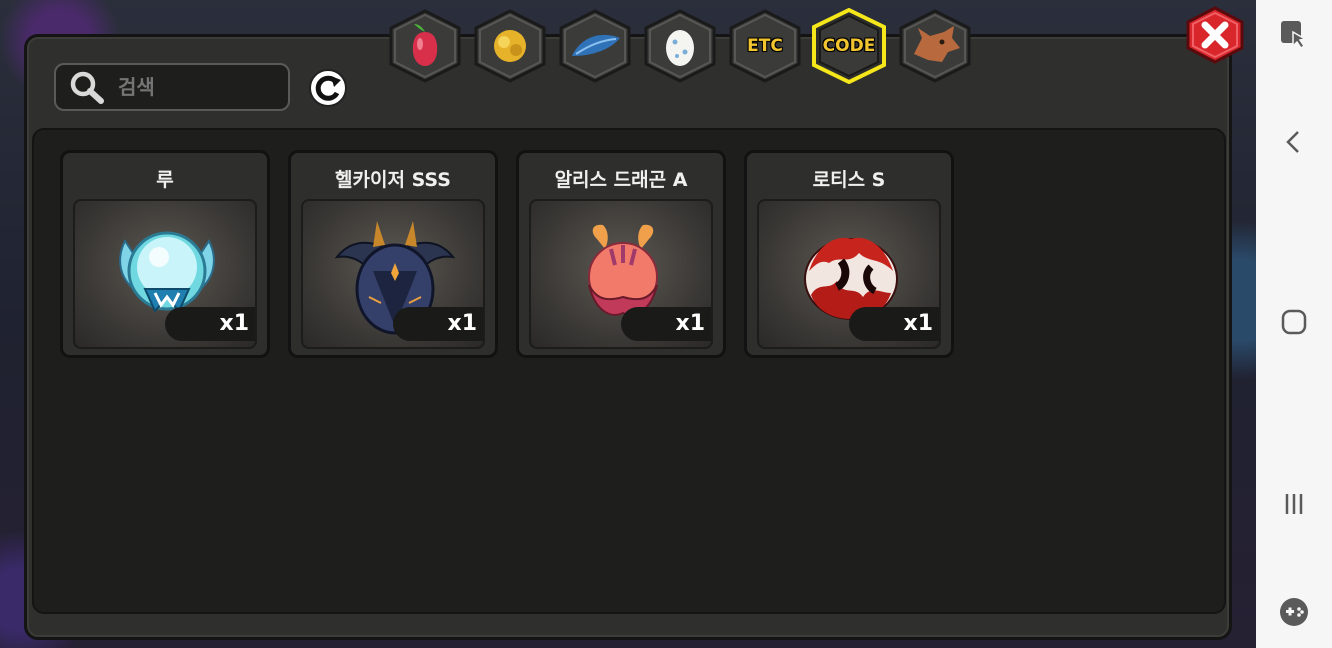  I want to click on item-name: 로티스 S, so click(849, 180).